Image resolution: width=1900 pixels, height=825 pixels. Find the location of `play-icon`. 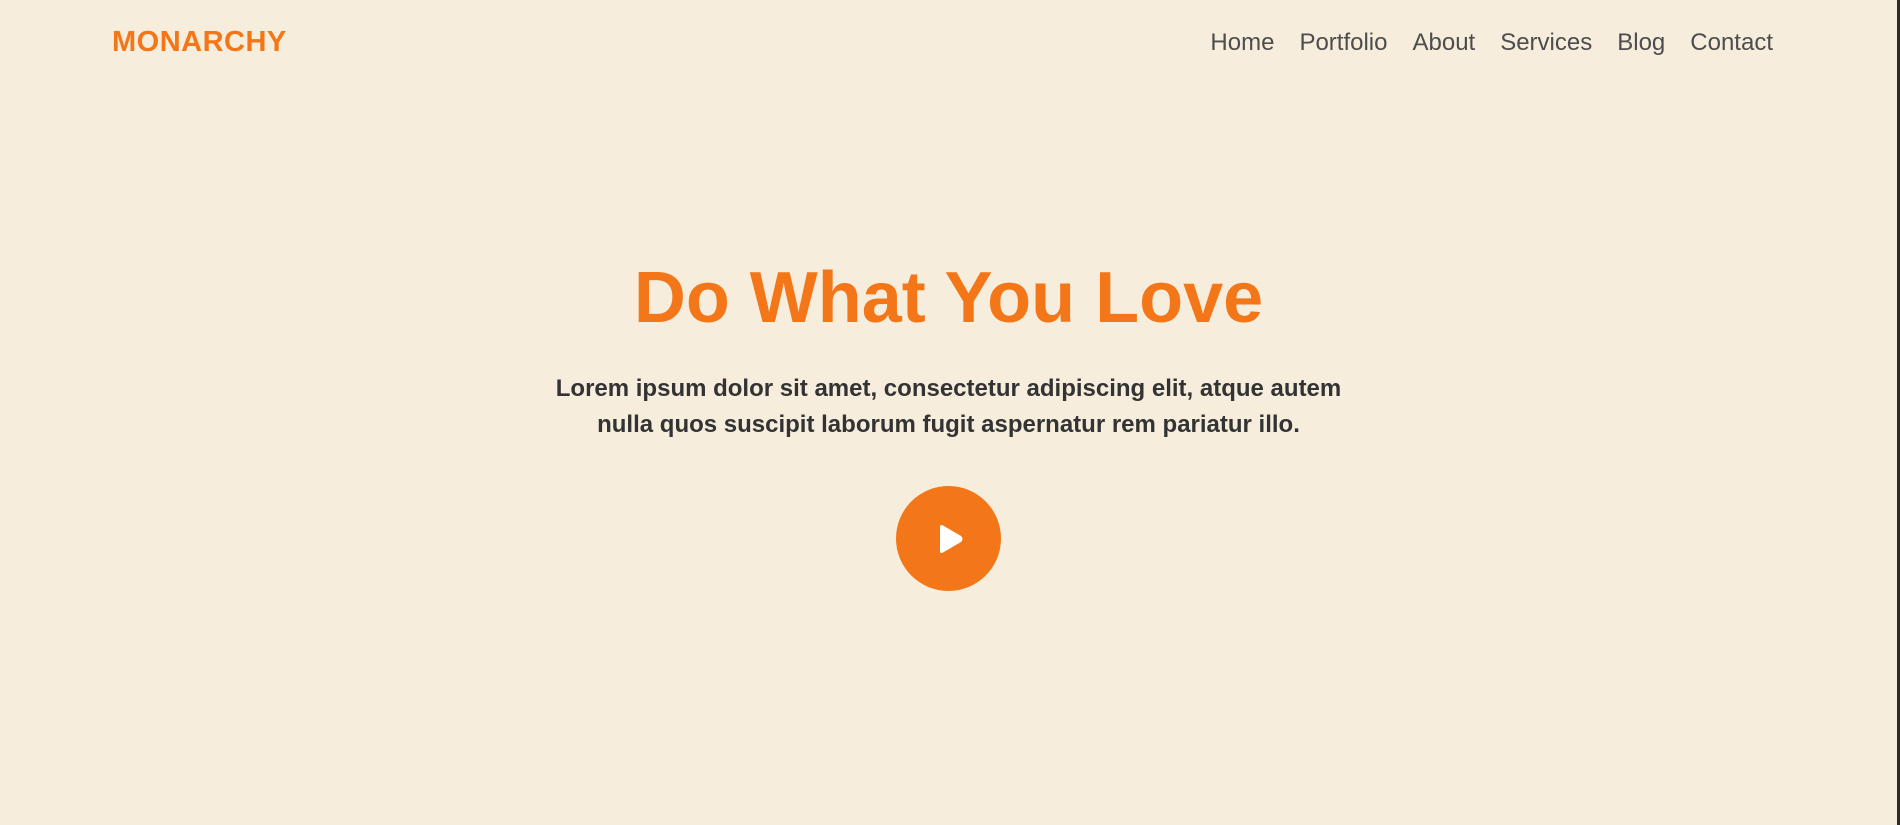

play-icon is located at coordinates (949, 539).